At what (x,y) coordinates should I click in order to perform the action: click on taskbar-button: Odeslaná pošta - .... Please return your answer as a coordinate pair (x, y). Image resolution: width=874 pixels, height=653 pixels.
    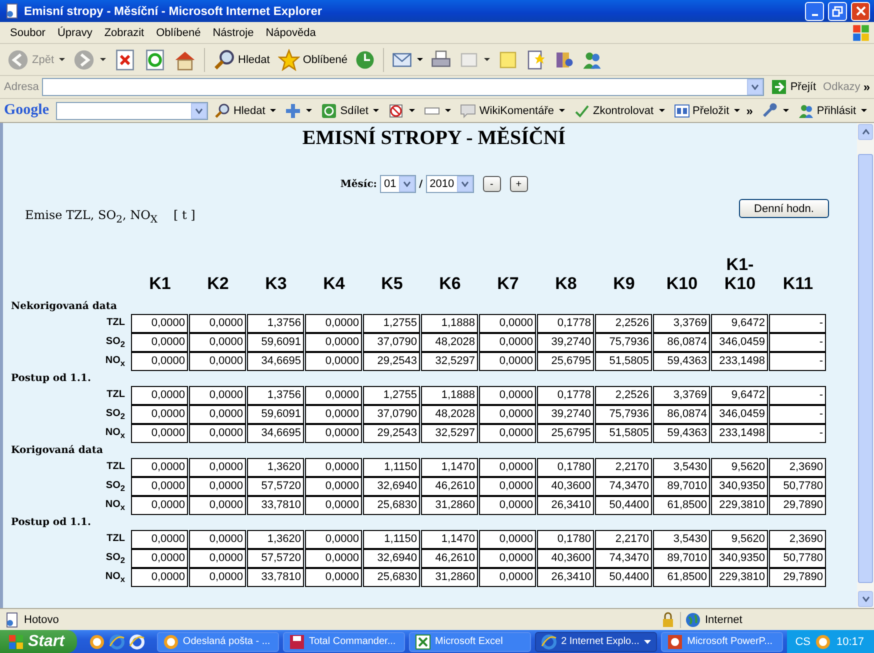
    Looking at the image, I should click on (217, 642).